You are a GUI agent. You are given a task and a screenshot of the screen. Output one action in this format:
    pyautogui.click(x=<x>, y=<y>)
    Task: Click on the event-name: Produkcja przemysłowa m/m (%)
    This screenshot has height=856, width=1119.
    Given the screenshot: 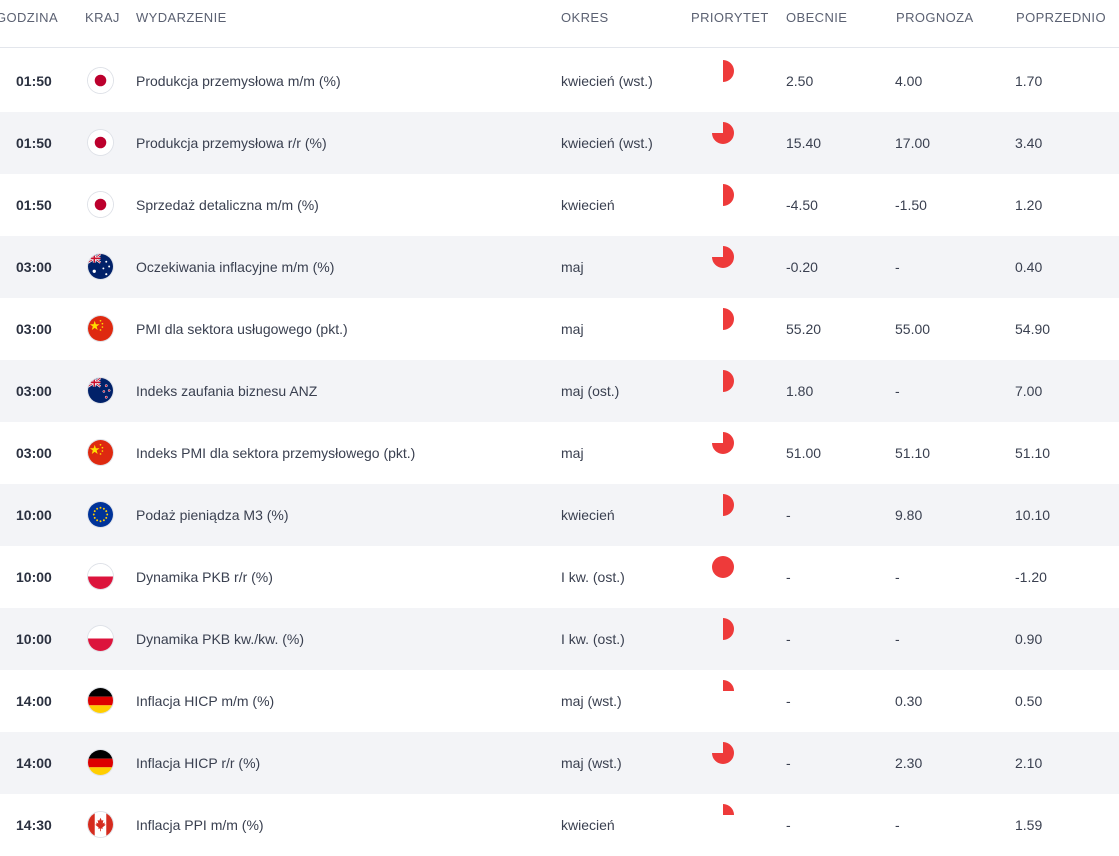 What is the action you would take?
    pyautogui.click(x=238, y=81)
    